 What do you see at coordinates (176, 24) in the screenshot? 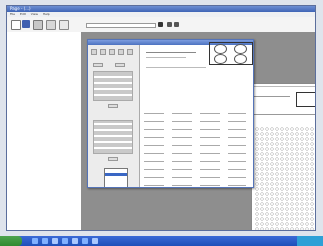
I see `nav-forward-icon` at bounding box center [176, 24].